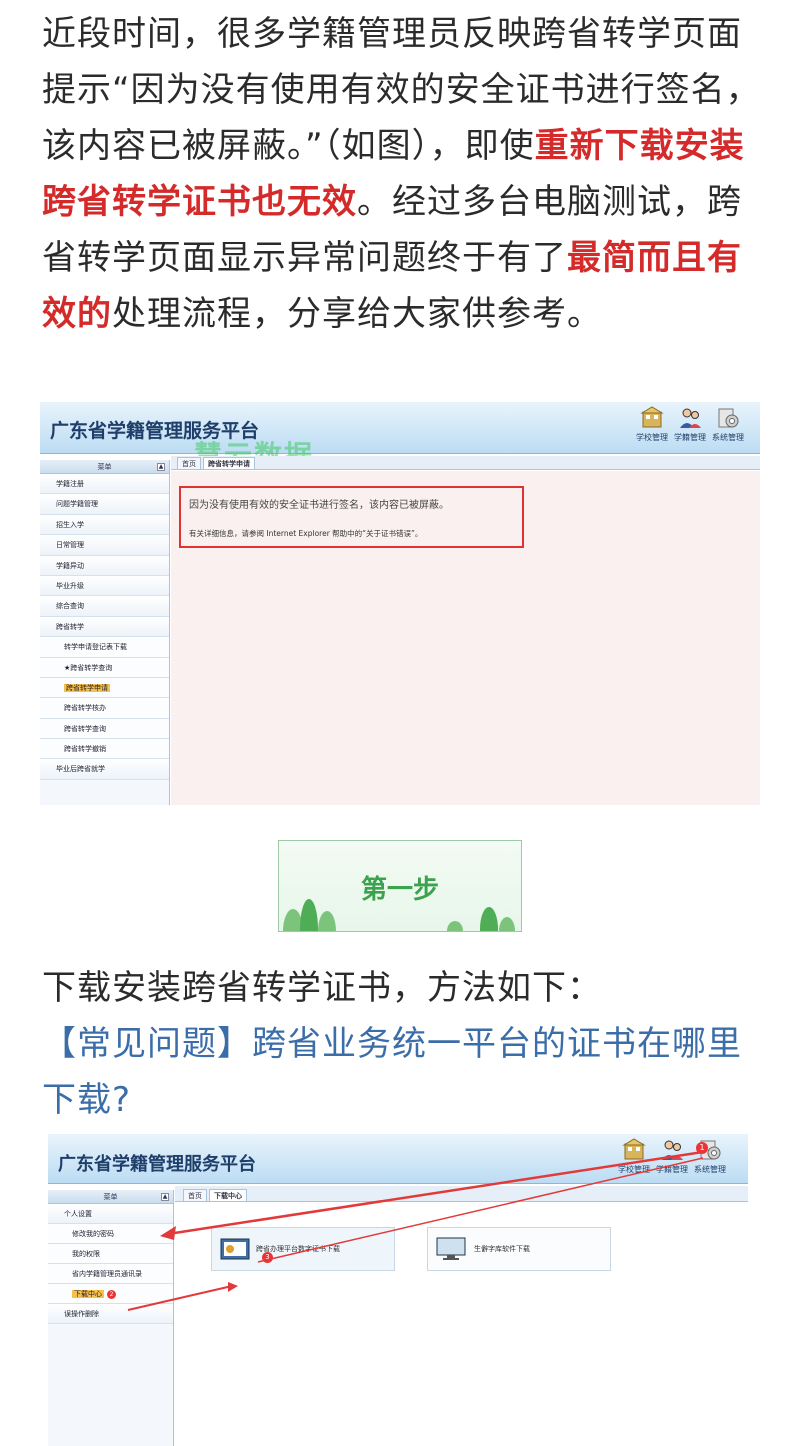 This screenshot has width=800, height=1446. I want to click on sidebar-item-label: 招生入学, so click(70, 524).